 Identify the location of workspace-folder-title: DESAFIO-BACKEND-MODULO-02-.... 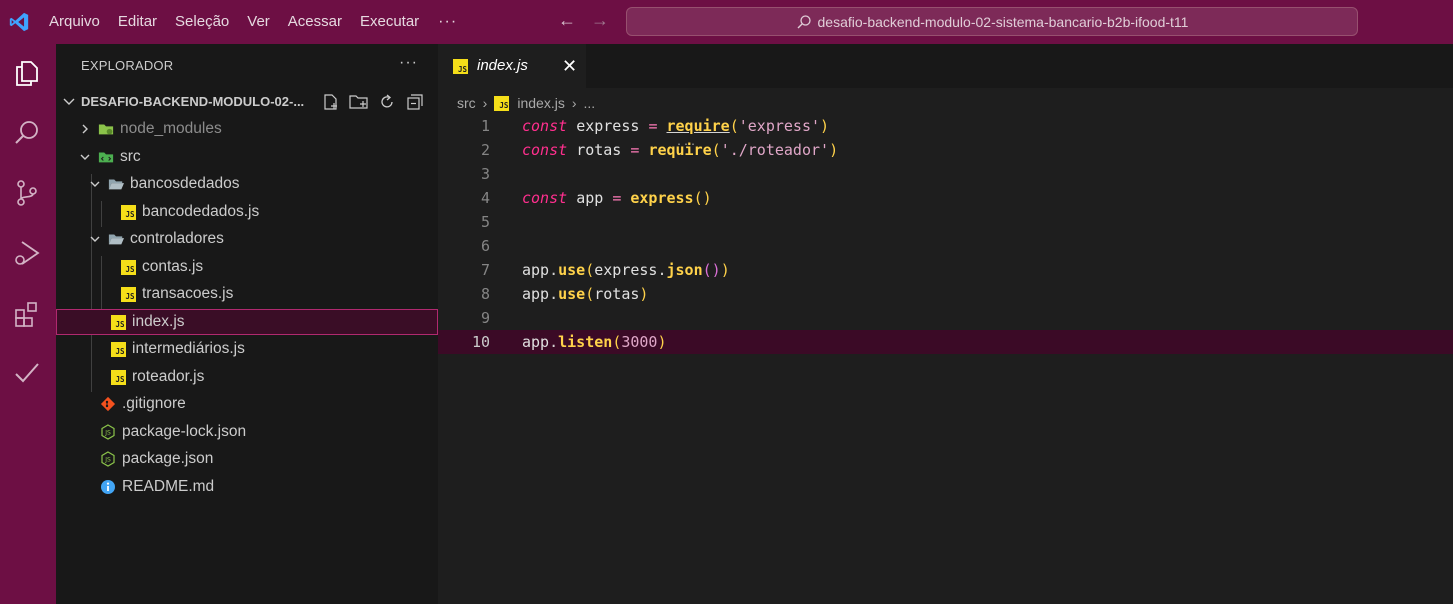
(192, 101).